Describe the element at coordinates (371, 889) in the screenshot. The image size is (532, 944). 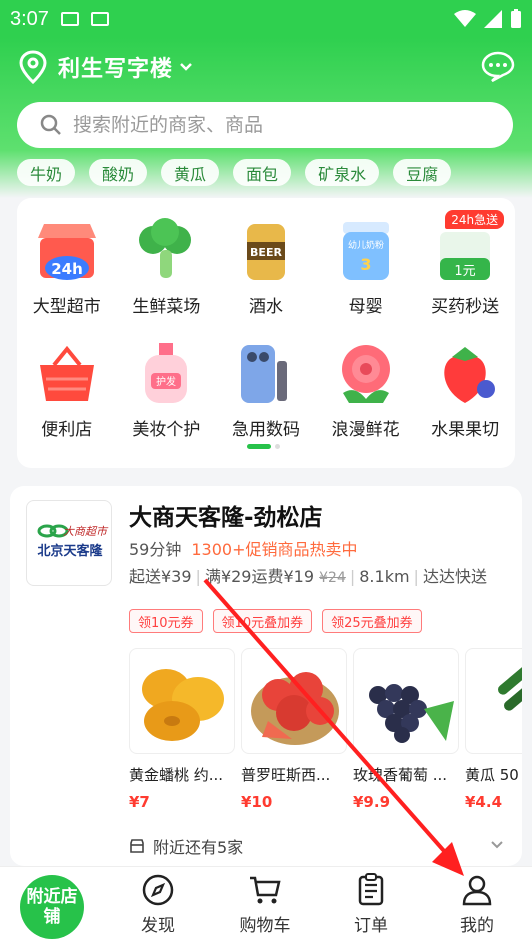
I see `order-list-icon` at that location.